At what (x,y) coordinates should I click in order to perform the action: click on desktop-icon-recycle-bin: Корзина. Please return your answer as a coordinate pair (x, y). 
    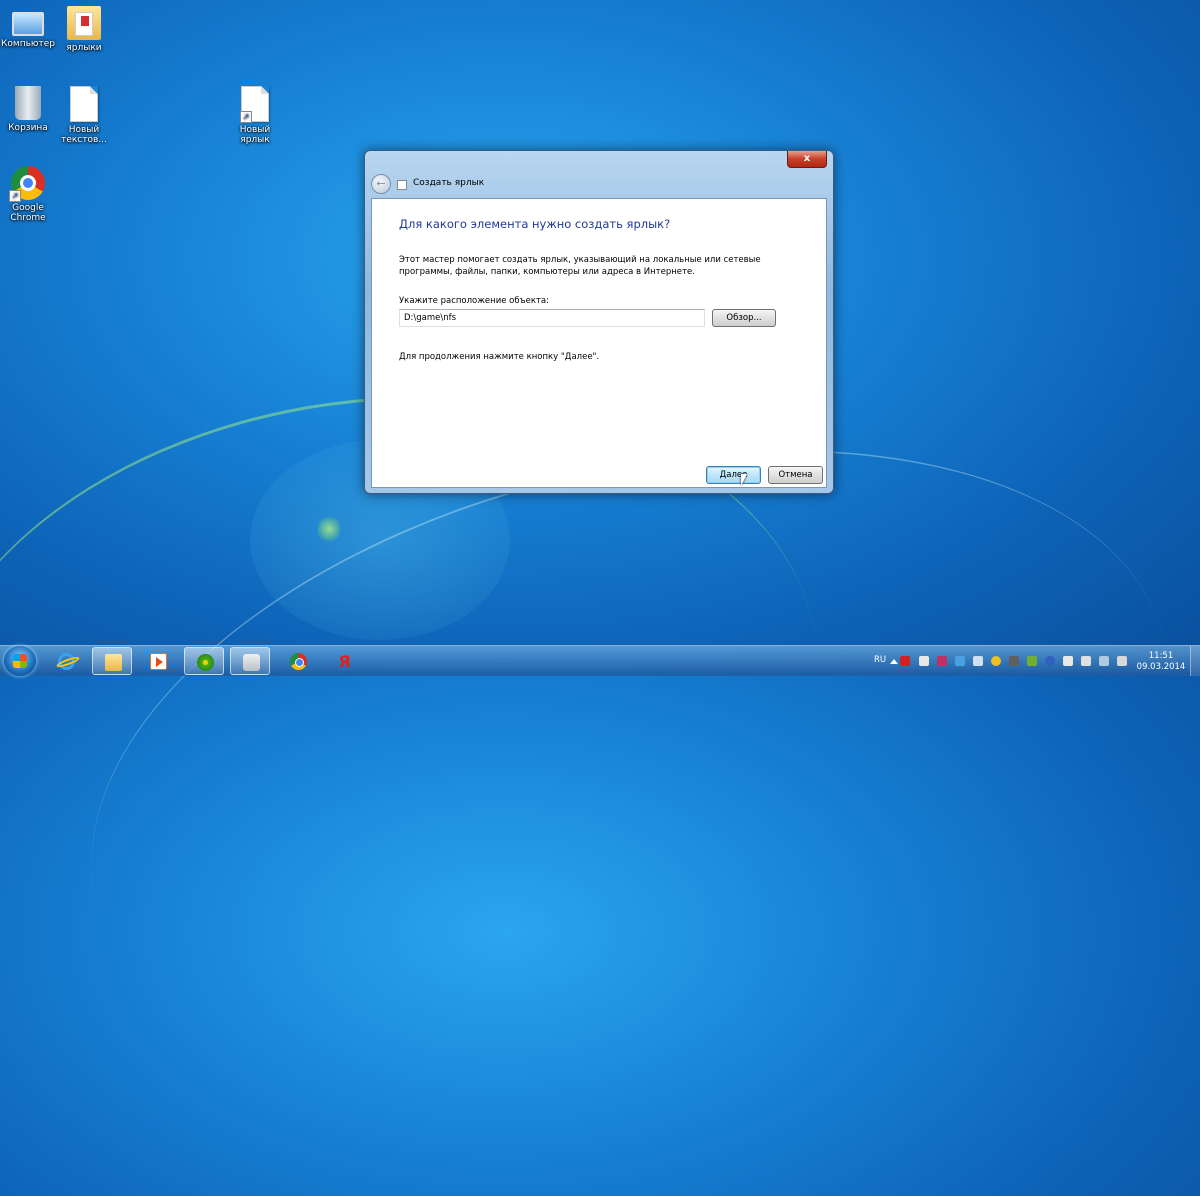
    Looking at the image, I should click on (29, 109).